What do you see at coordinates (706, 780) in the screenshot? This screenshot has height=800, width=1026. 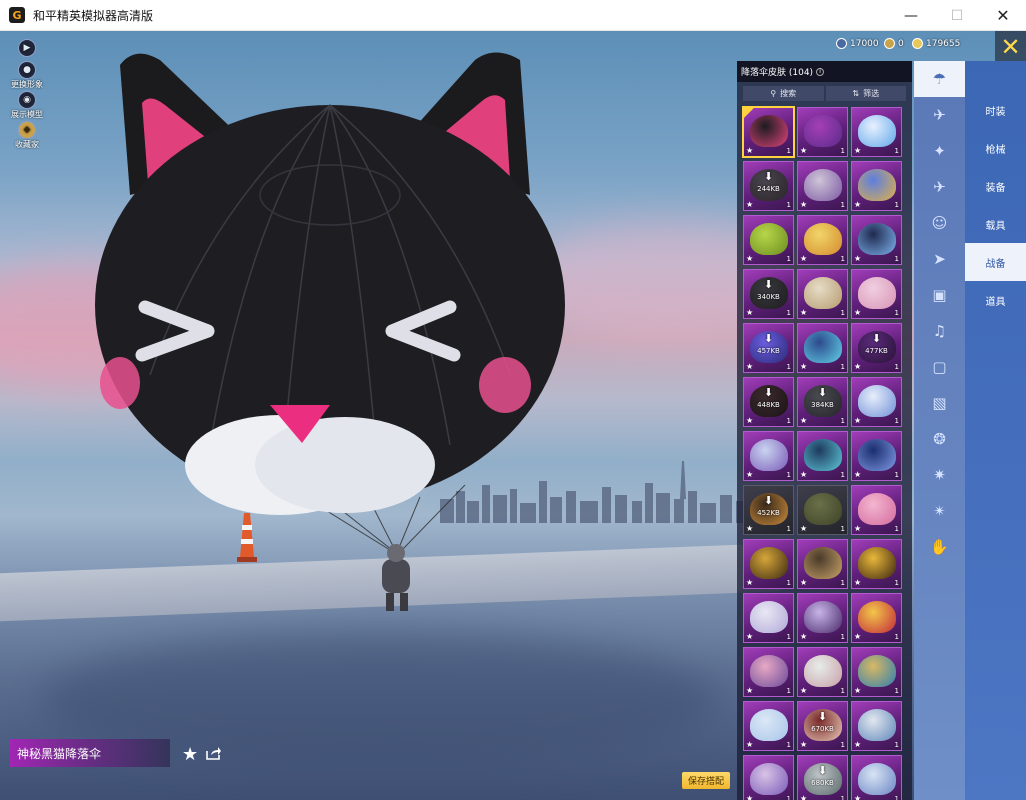 I see `save-outfit-button: 保存搭配` at bounding box center [706, 780].